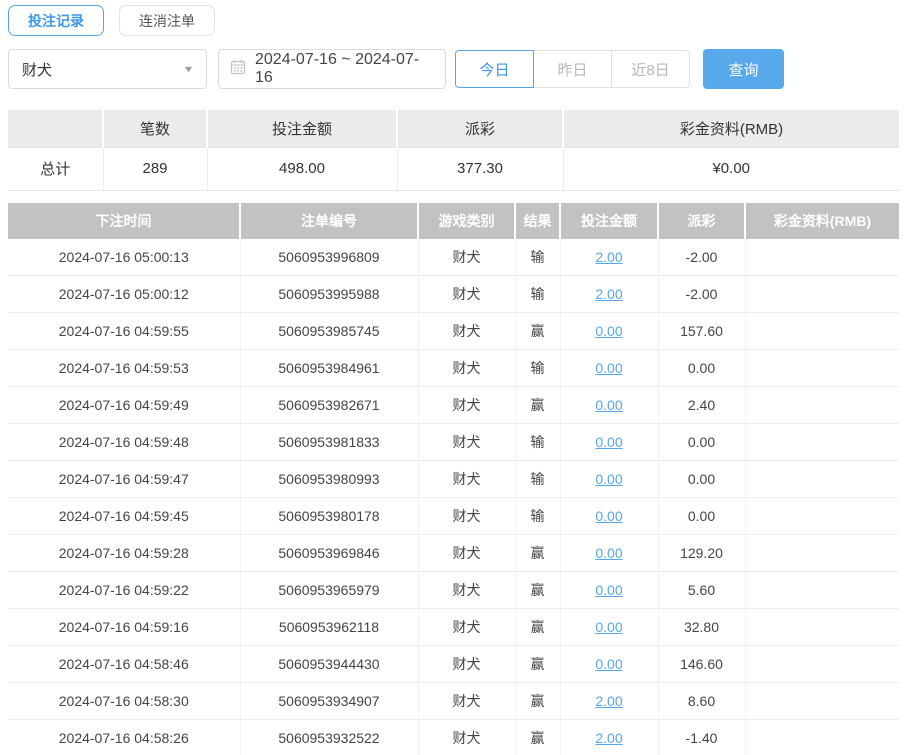 This screenshot has height=755, width=907. I want to click on yesterday-button: 昨日, so click(572, 69).